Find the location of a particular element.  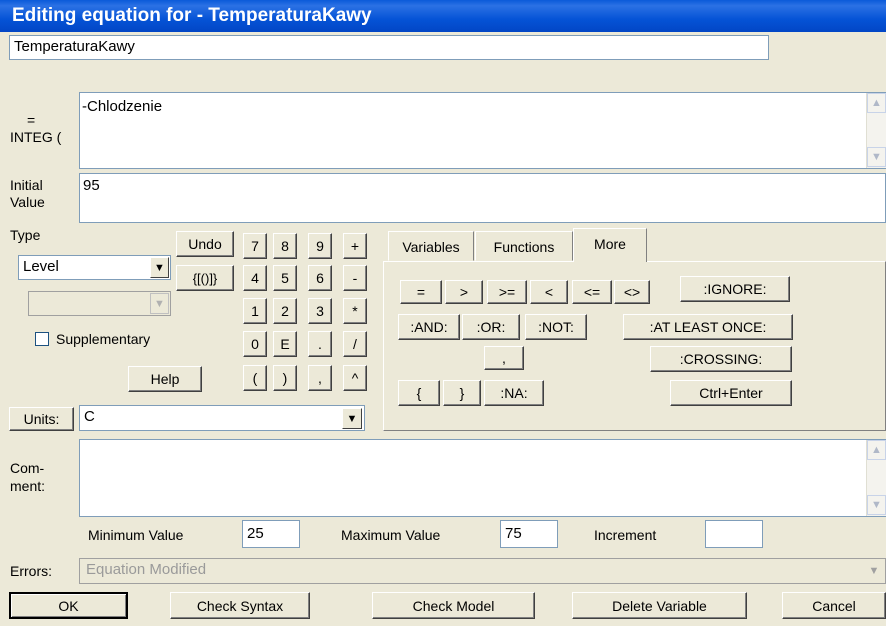

variable-name-input: TemperaturaKawy is located at coordinates (389, 47).